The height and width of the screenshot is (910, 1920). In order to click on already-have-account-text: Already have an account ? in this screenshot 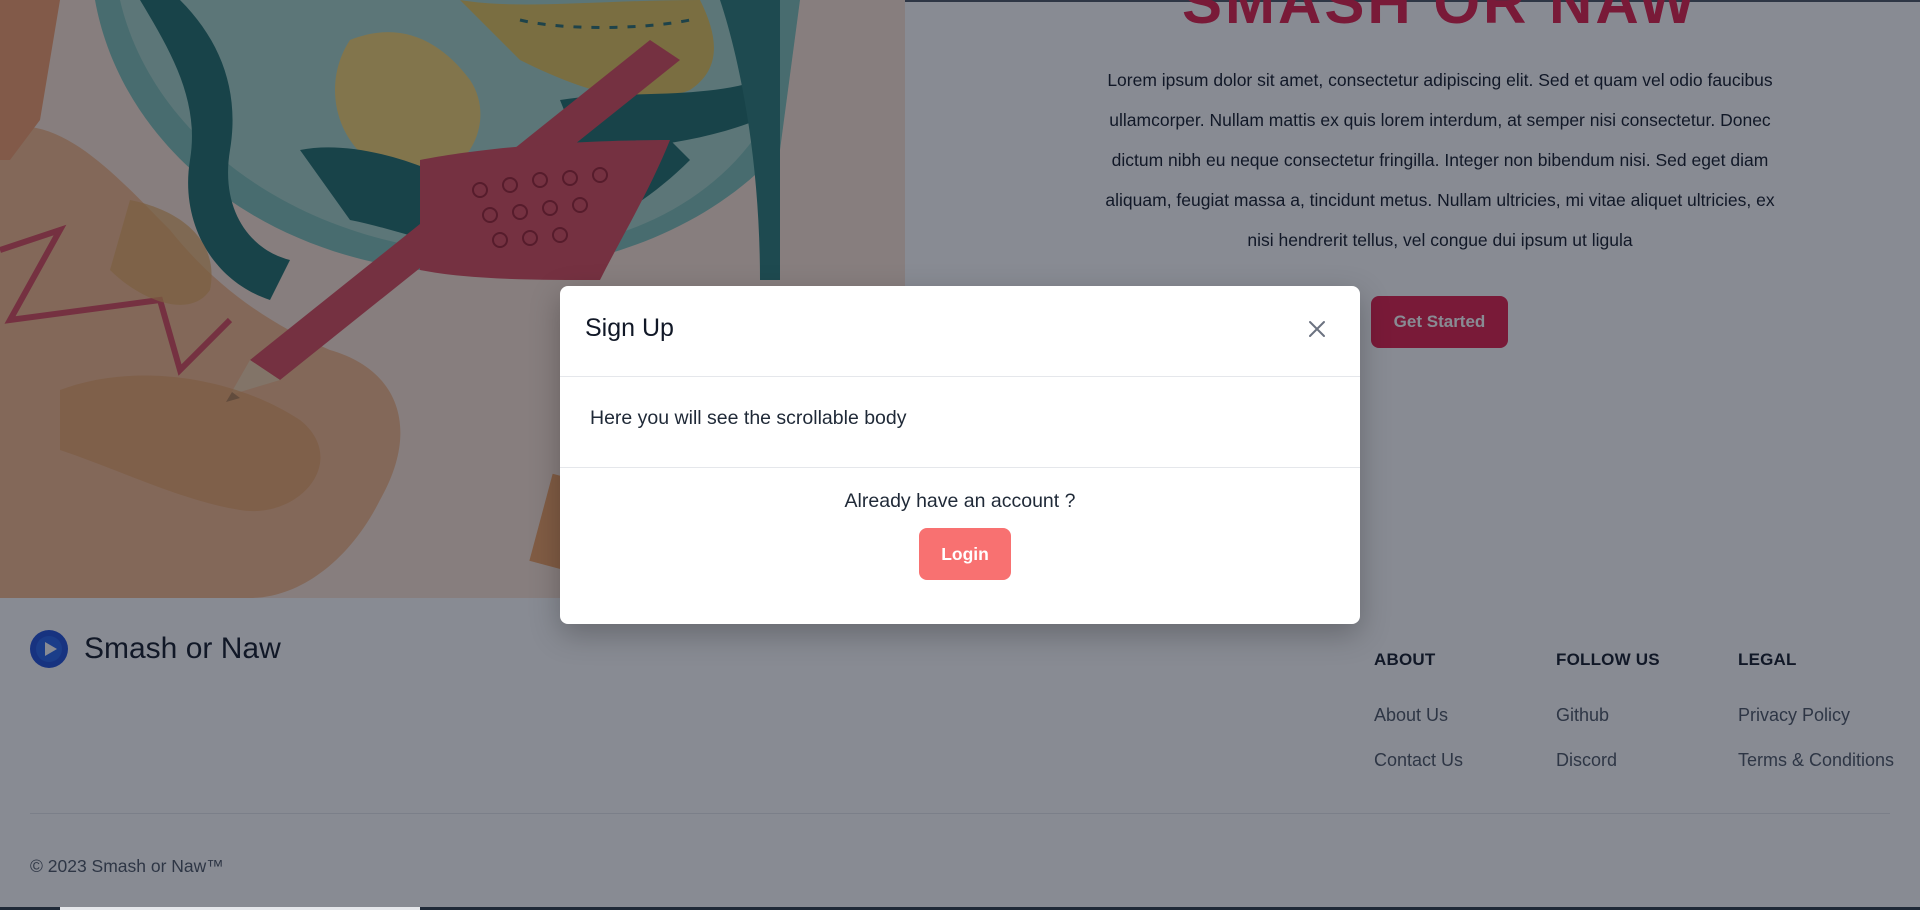, I will do `click(960, 501)`.